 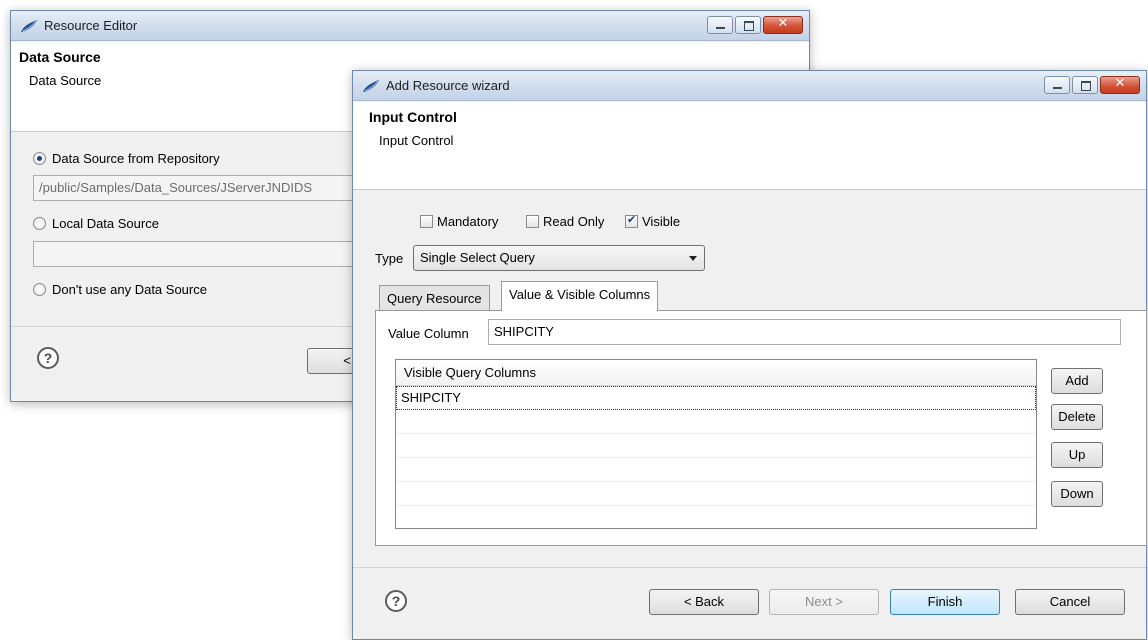 I want to click on tab-label: Value & Visible Columns, so click(x=580, y=294).